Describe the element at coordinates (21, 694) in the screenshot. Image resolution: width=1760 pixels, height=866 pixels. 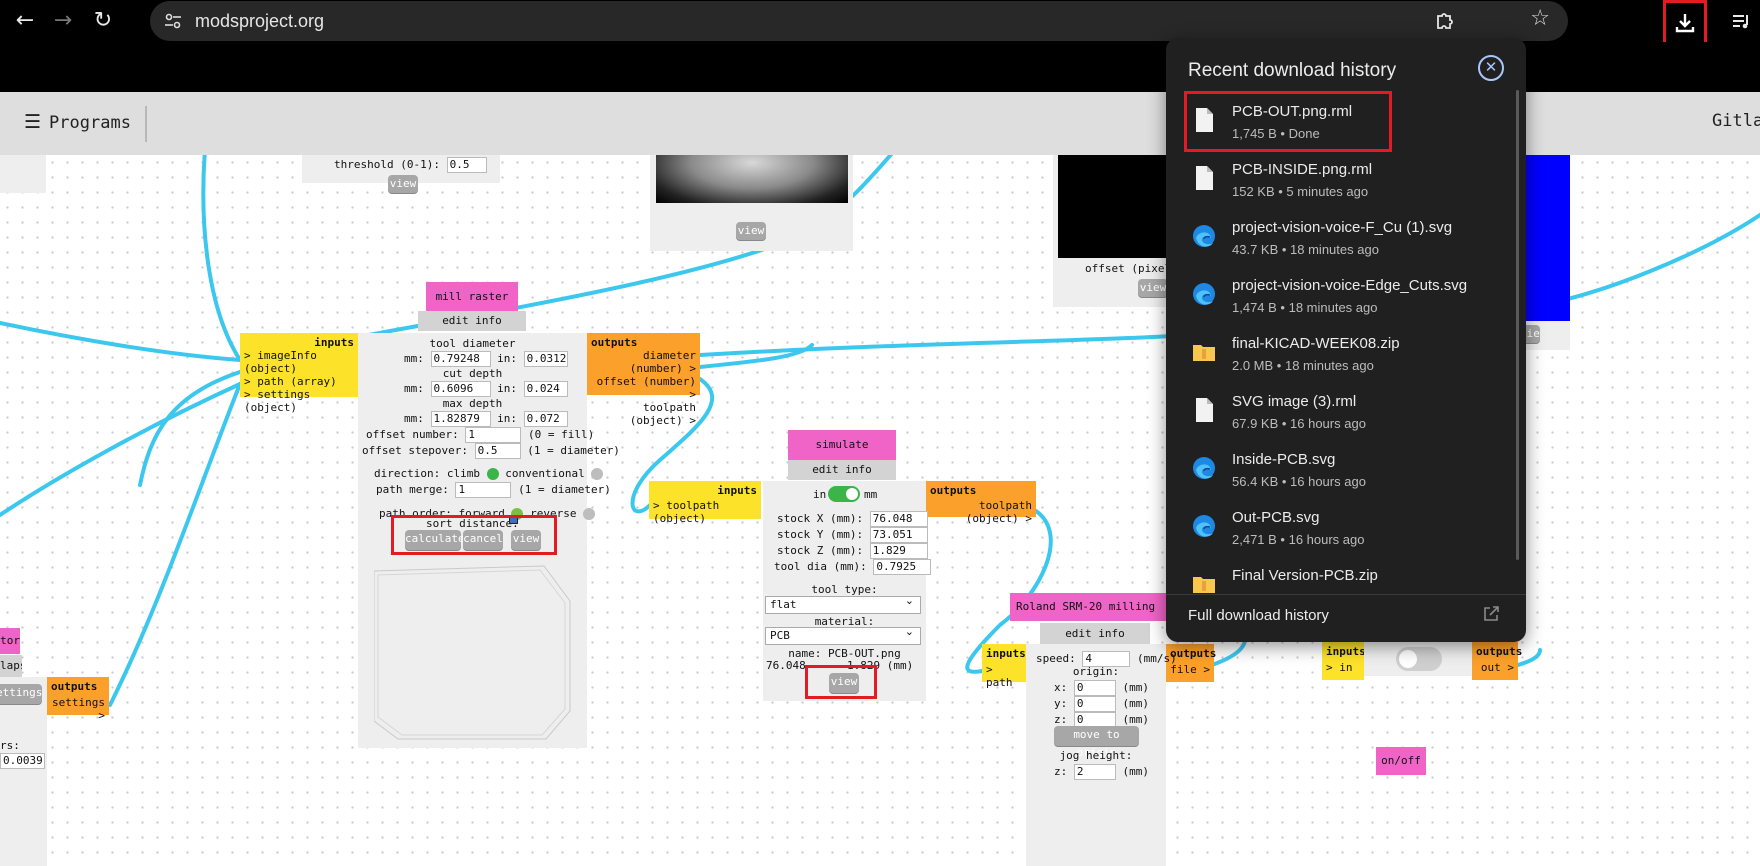
I see `settings-button: ettings` at that location.